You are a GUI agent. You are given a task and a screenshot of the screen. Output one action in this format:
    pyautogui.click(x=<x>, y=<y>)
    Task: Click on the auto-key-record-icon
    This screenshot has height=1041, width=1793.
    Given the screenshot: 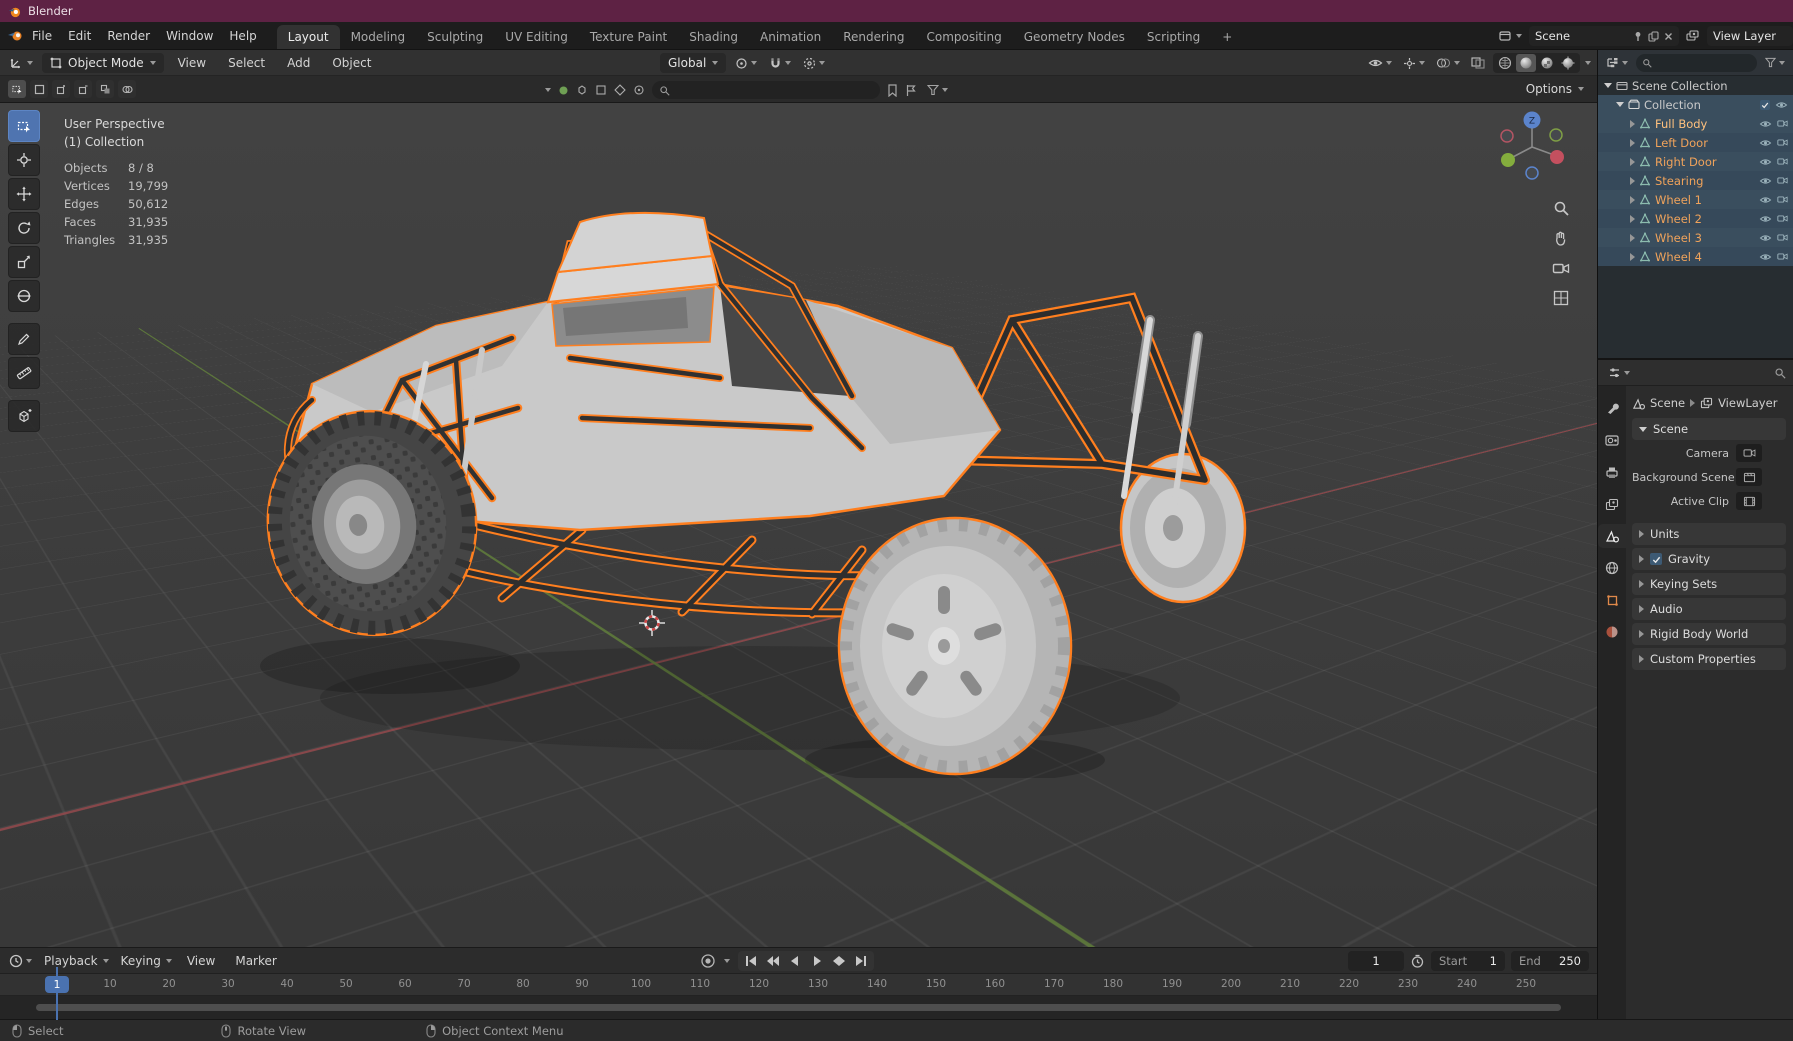 What is the action you would take?
    pyautogui.click(x=708, y=961)
    